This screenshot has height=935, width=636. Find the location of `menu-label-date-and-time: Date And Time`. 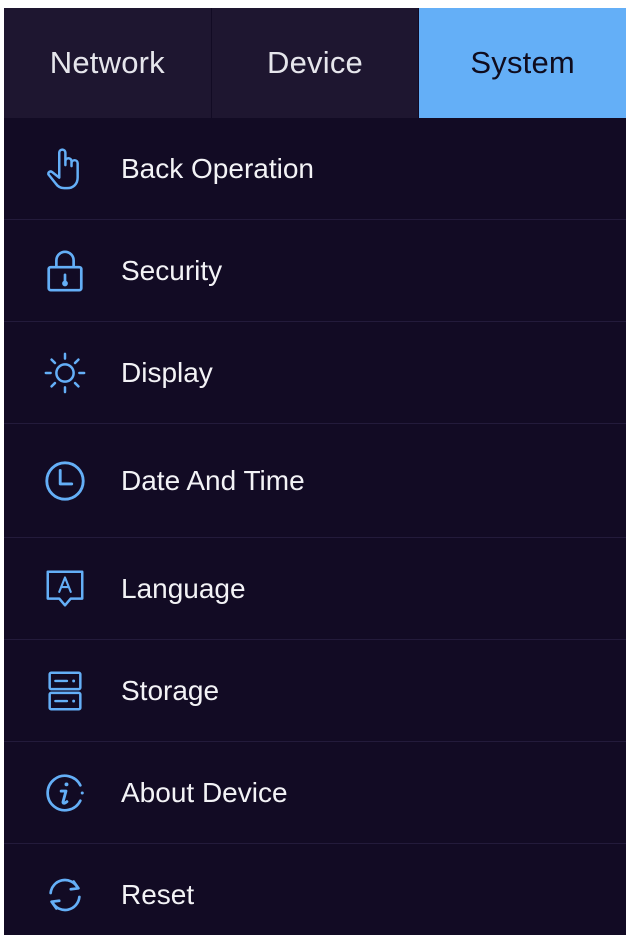

menu-label-date-and-time: Date And Time is located at coordinates (213, 480).